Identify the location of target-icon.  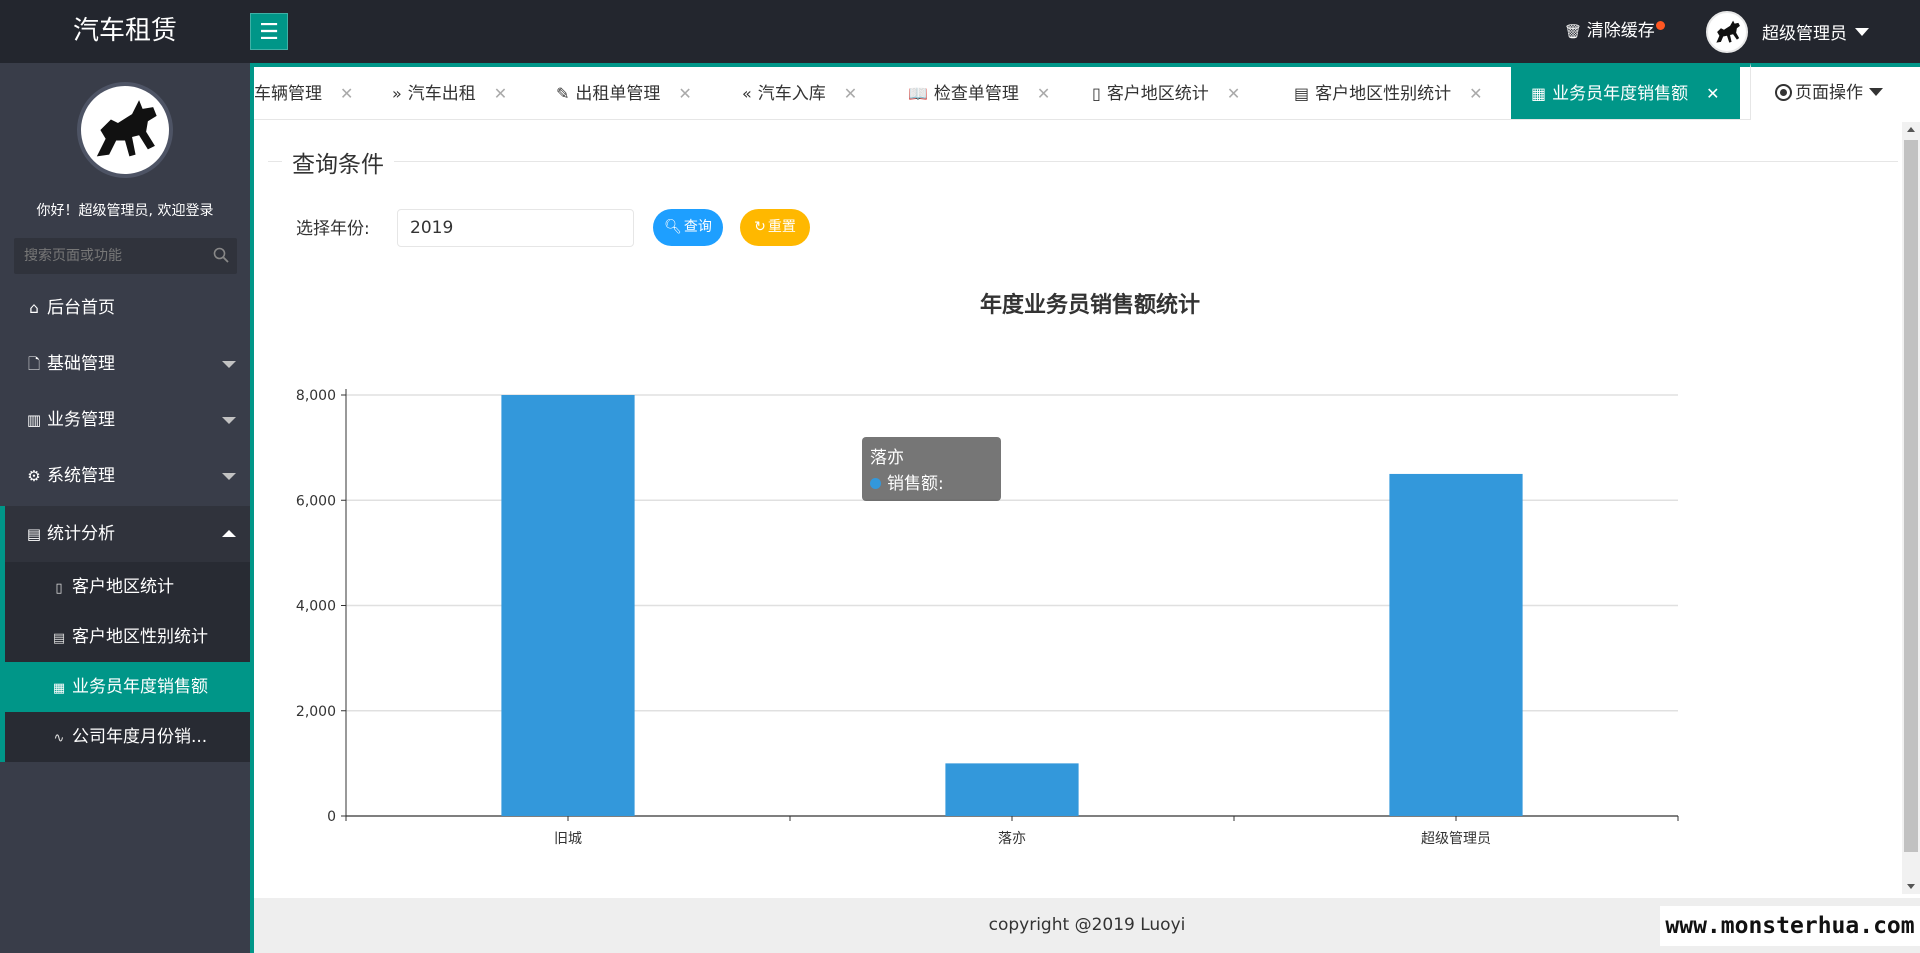
(1783, 92).